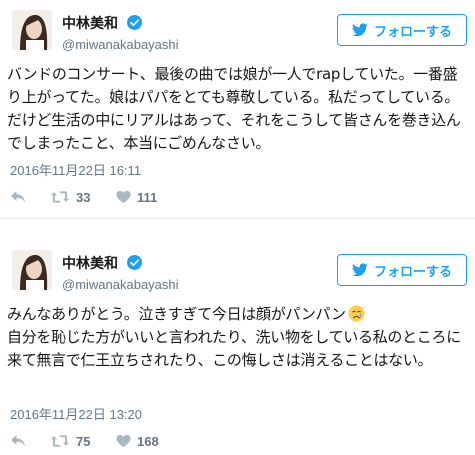 Image resolution: width=475 pixels, height=455 pixels. Describe the element at coordinates (136, 197) in the screenshot. I see `like-button: 111` at that location.